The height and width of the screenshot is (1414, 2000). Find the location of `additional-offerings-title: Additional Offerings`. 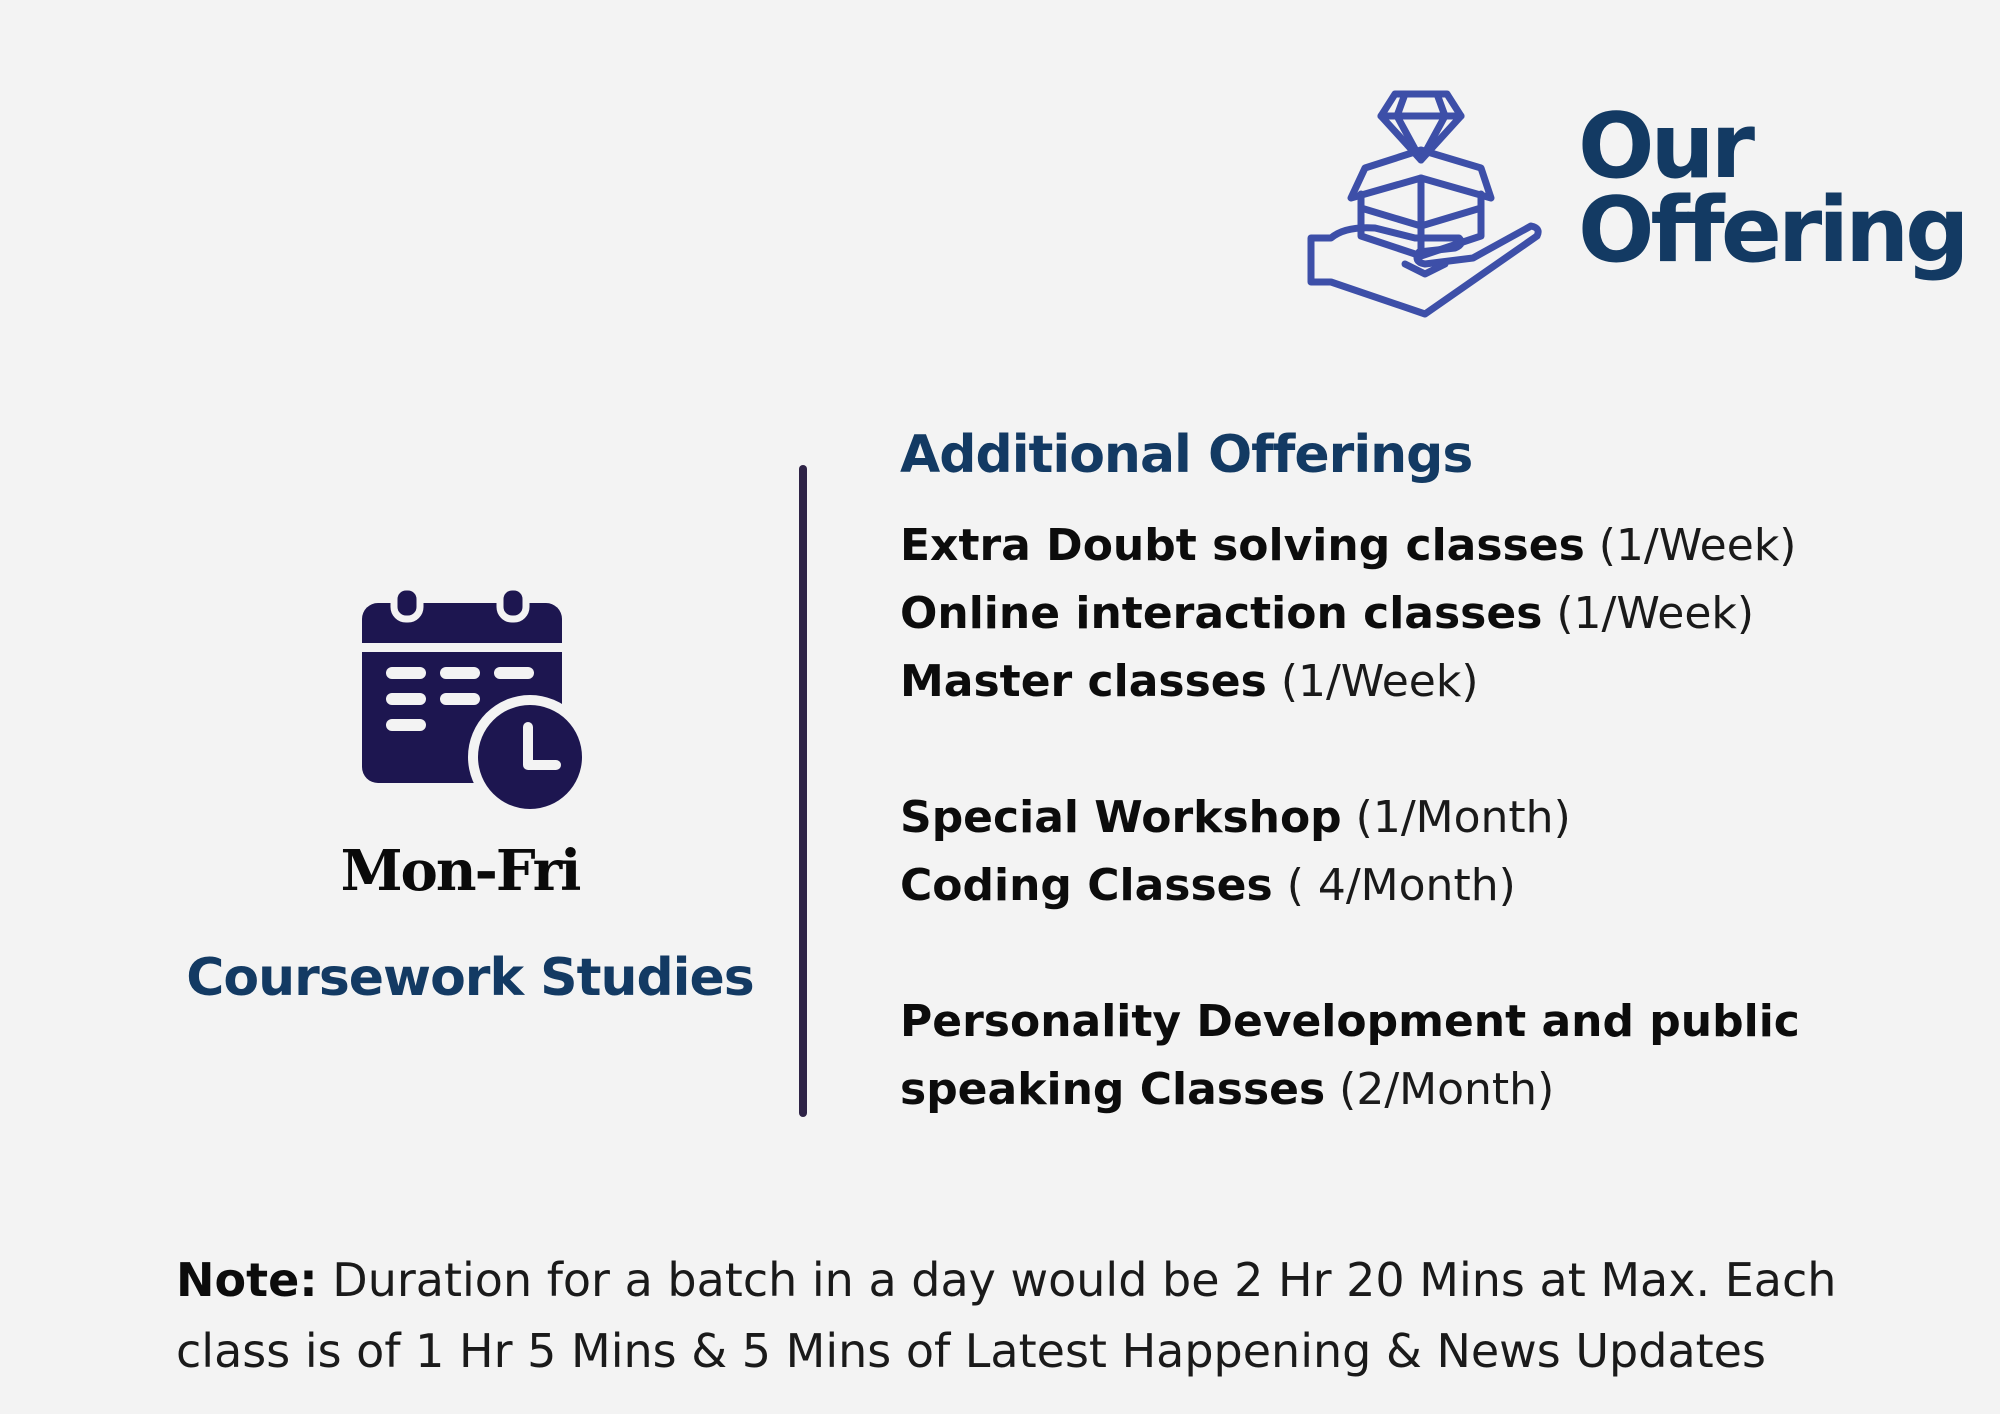

additional-offerings-title: Additional Offerings is located at coordinates (1186, 455).